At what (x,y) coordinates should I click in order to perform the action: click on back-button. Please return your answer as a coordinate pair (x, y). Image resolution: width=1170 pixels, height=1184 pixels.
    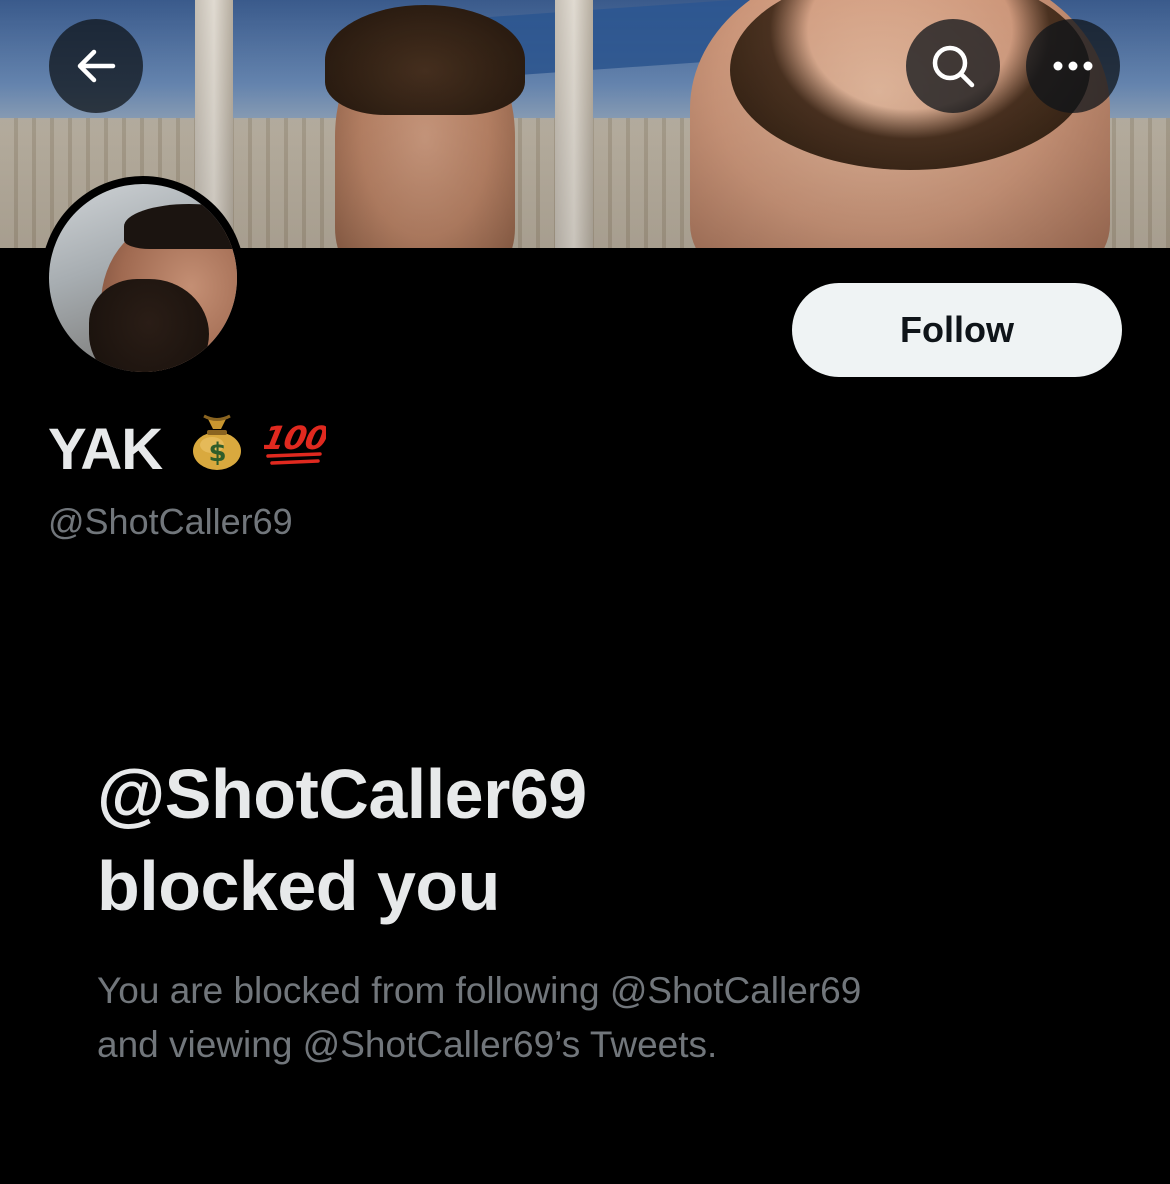
    Looking at the image, I should click on (96, 66).